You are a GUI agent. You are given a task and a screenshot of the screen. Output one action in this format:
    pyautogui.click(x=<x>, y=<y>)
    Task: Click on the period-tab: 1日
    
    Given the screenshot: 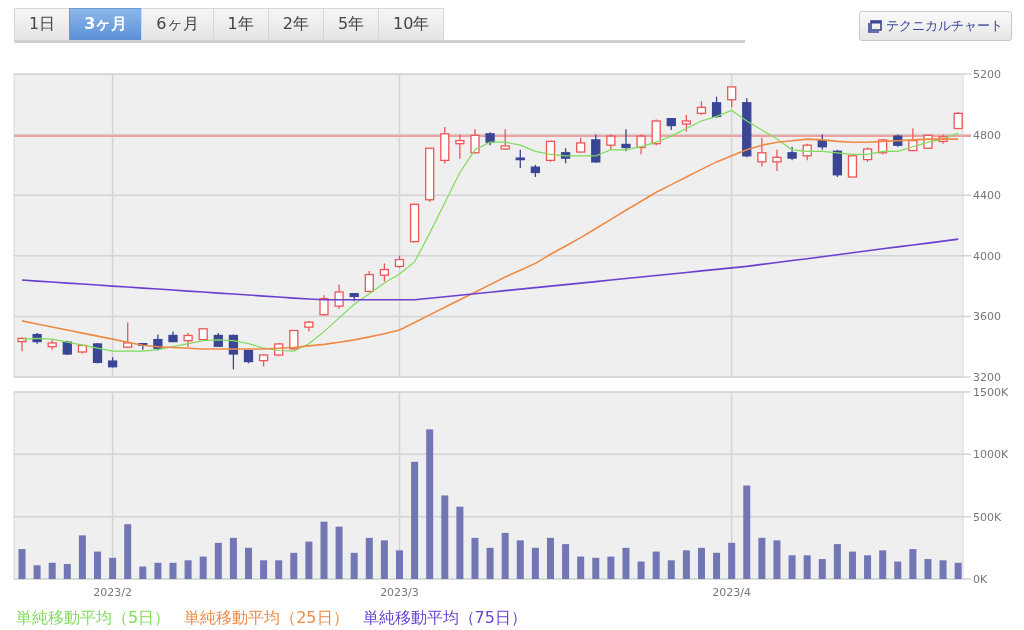 What is the action you would take?
    pyautogui.click(x=42, y=24)
    